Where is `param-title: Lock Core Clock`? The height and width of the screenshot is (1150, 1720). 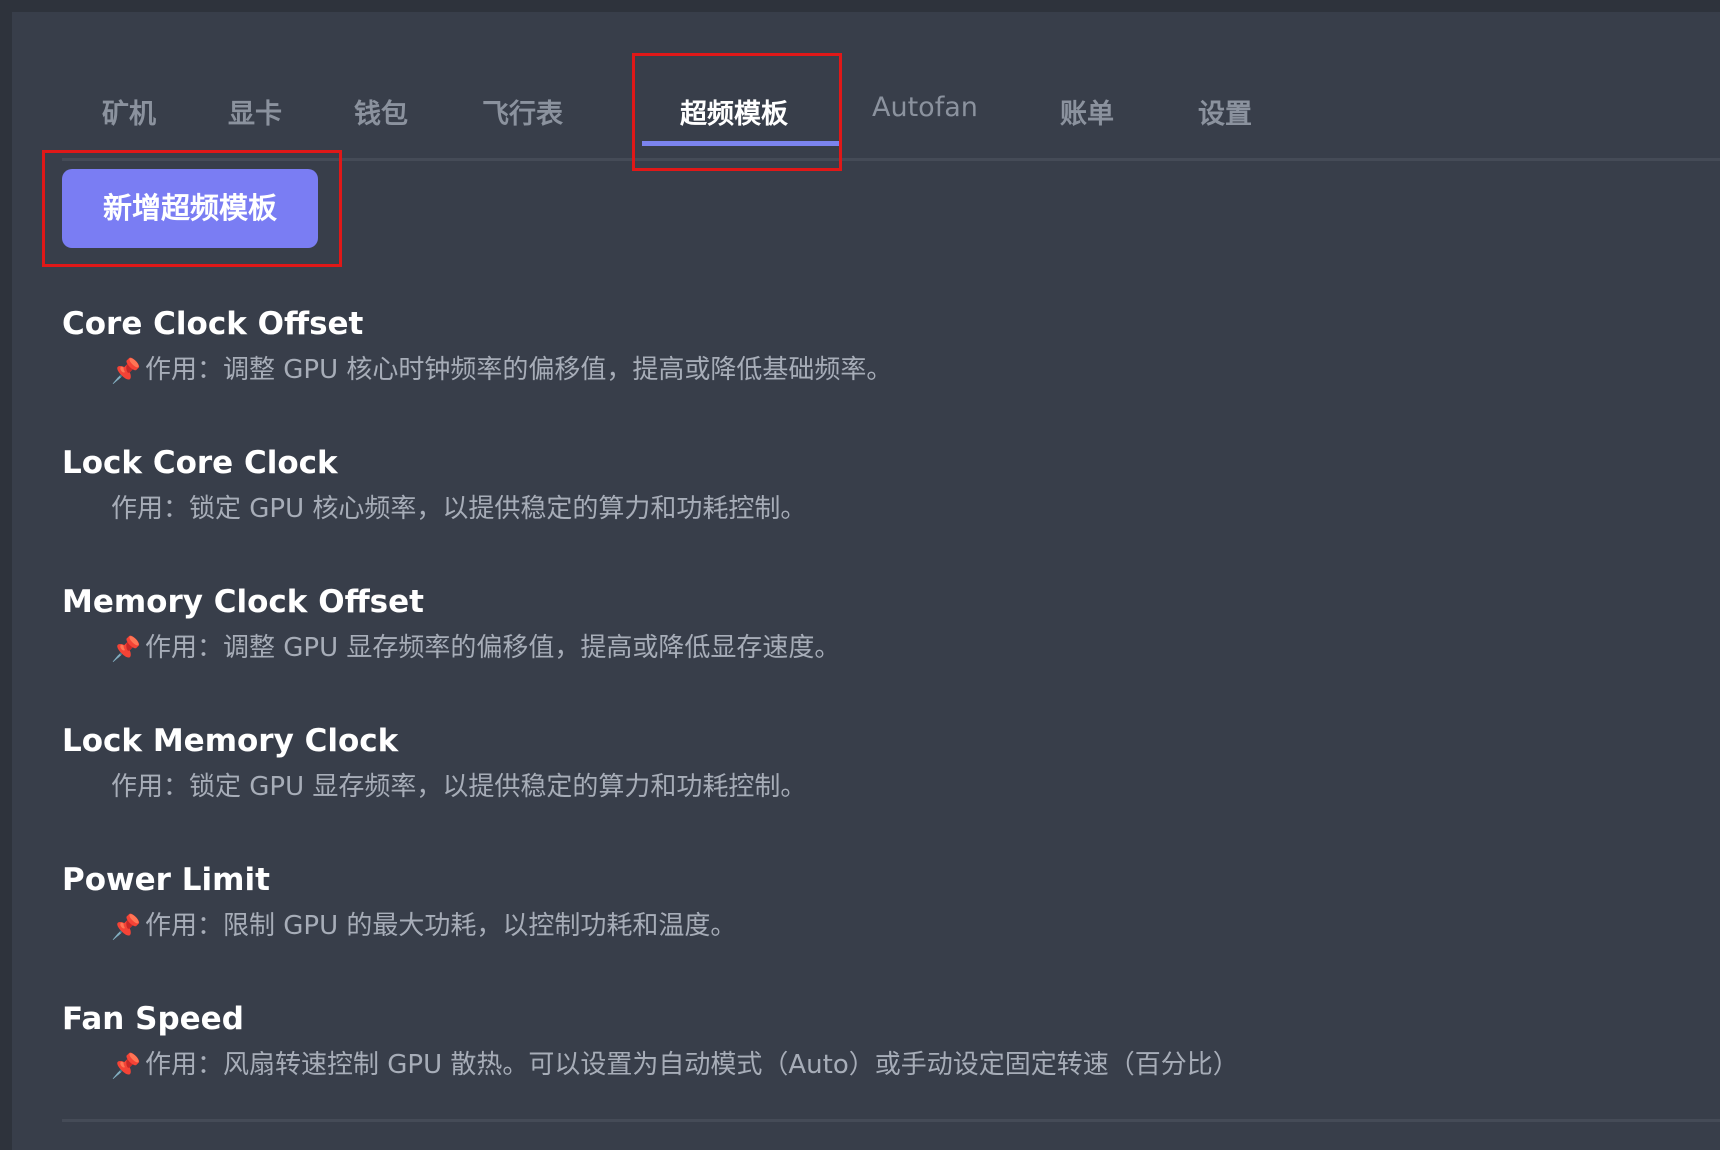
param-title: Lock Core Clock is located at coordinates (200, 463).